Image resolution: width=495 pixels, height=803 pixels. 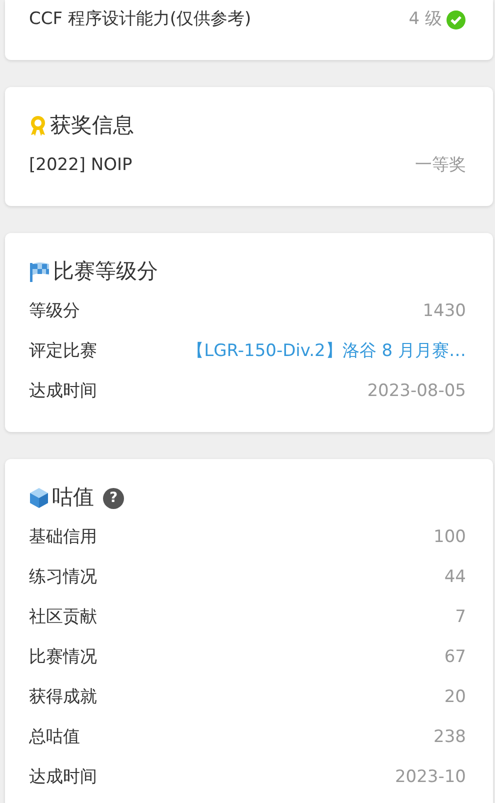 What do you see at coordinates (425, 20) in the screenshot?
I see `level-value: 4 级` at bounding box center [425, 20].